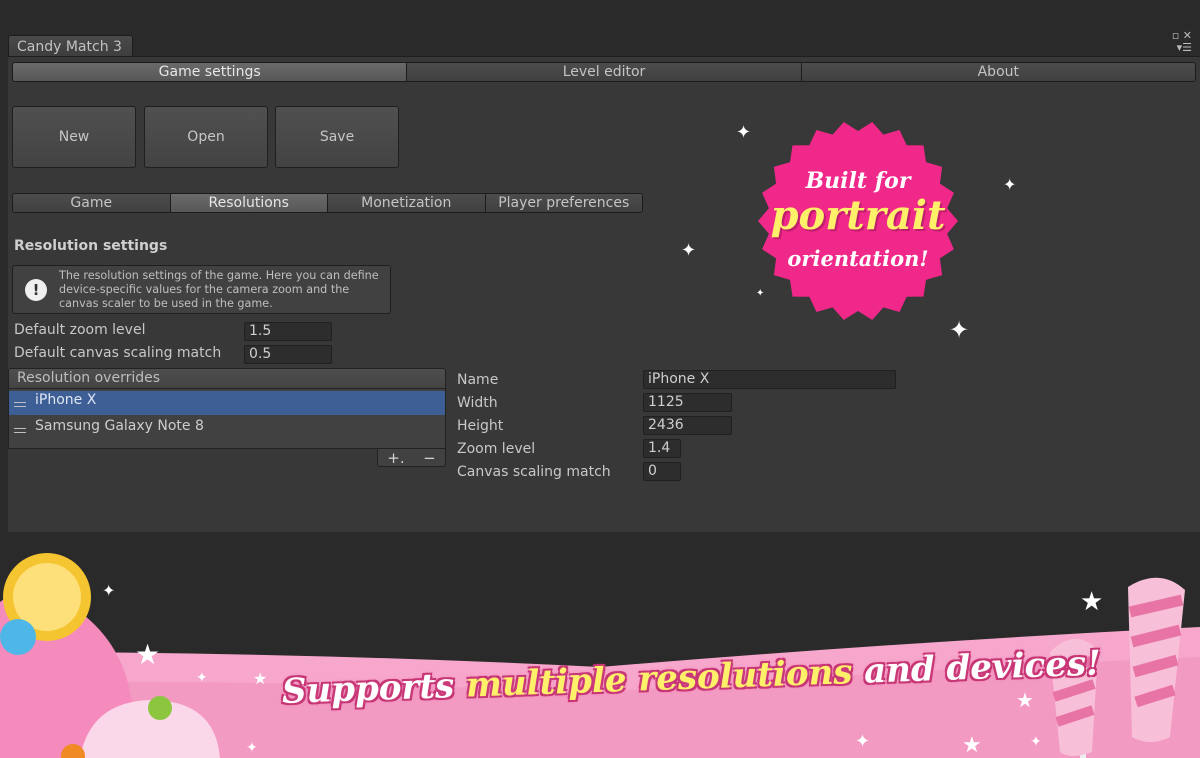 This screenshot has height=758, width=1200. What do you see at coordinates (480, 426) in the screenshot?
I see `height-label: Height` at bounding box center [480, 426].